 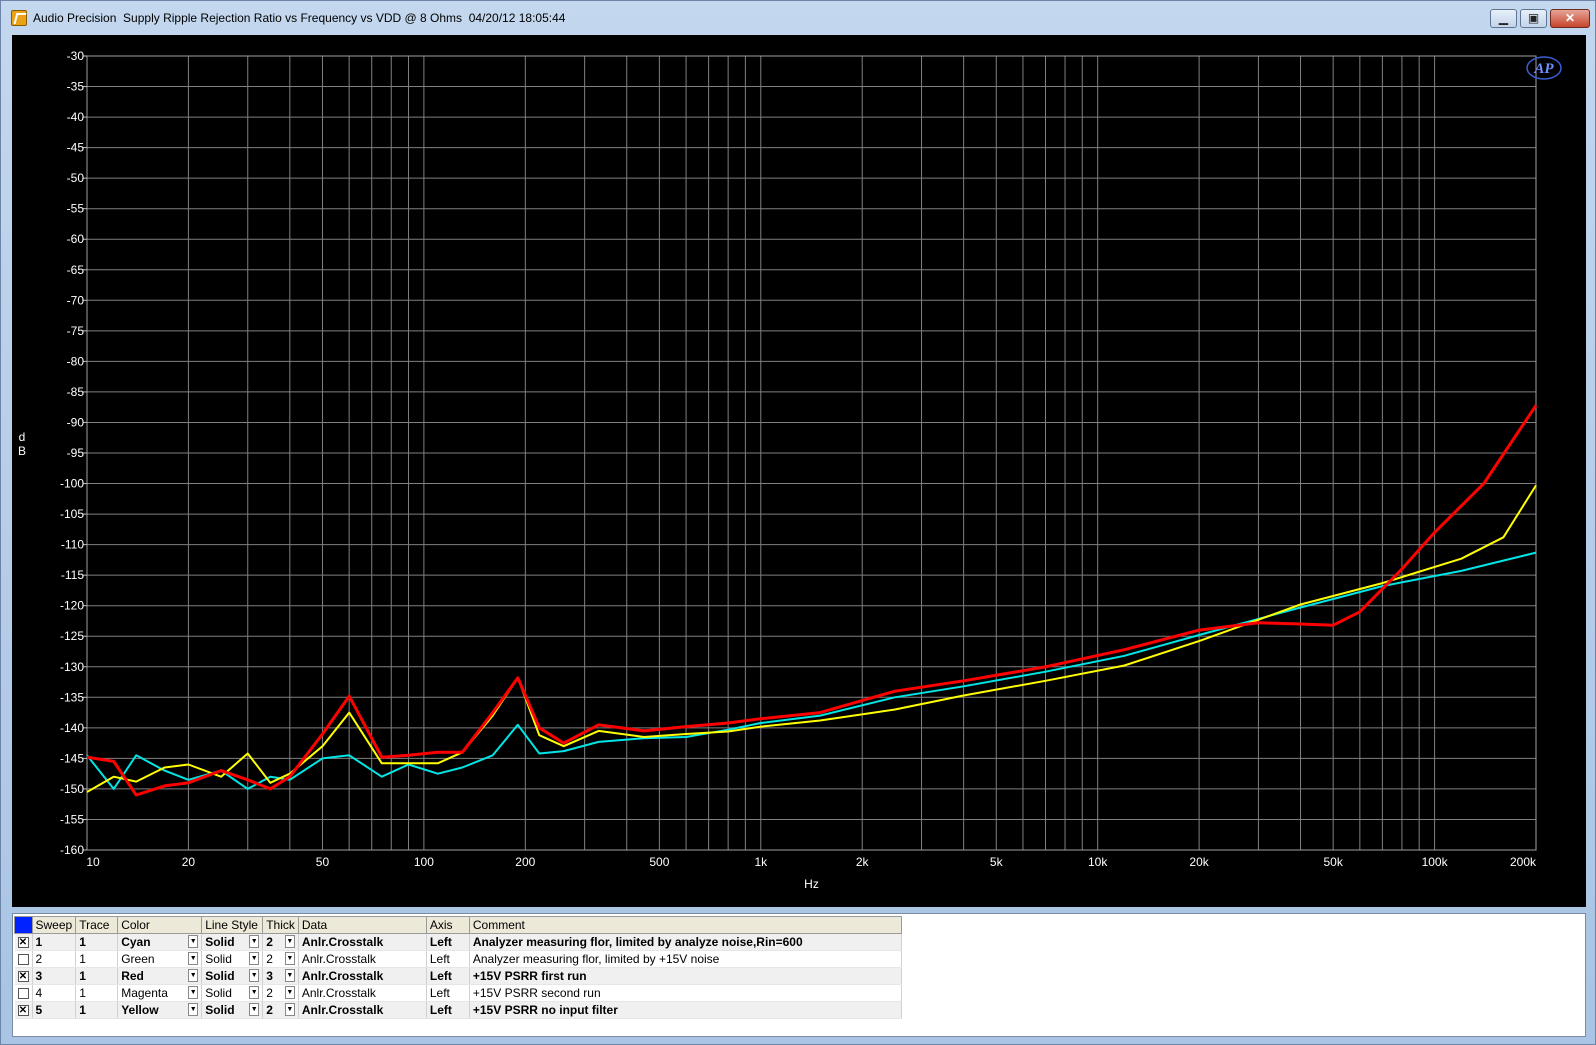 What do you see at coordinates (54, 976) in the screenshot?
I see `sweep-cell: 3` at bounding box center [54, 976].